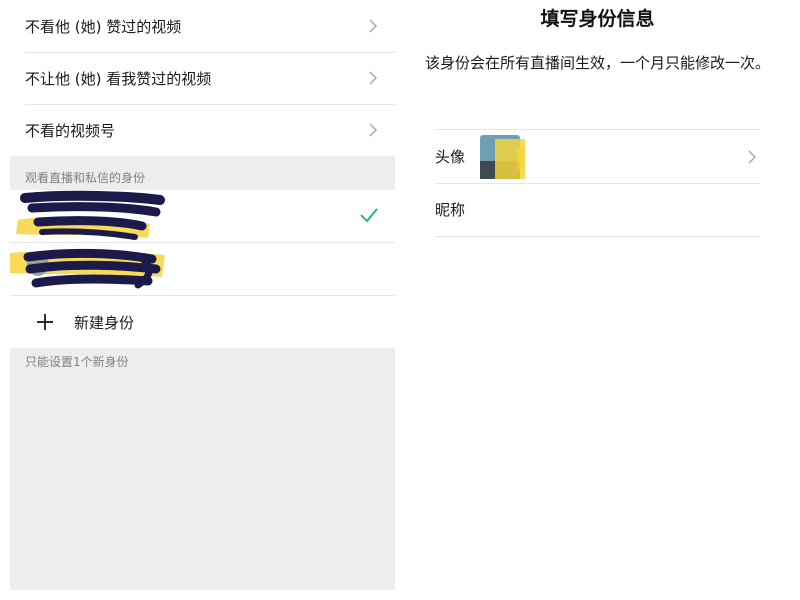  Describe the element at coordinates (118, 78) in the screenshot. I see `setting-label: 不让他 (她) 看我赞过的视频` at that location.